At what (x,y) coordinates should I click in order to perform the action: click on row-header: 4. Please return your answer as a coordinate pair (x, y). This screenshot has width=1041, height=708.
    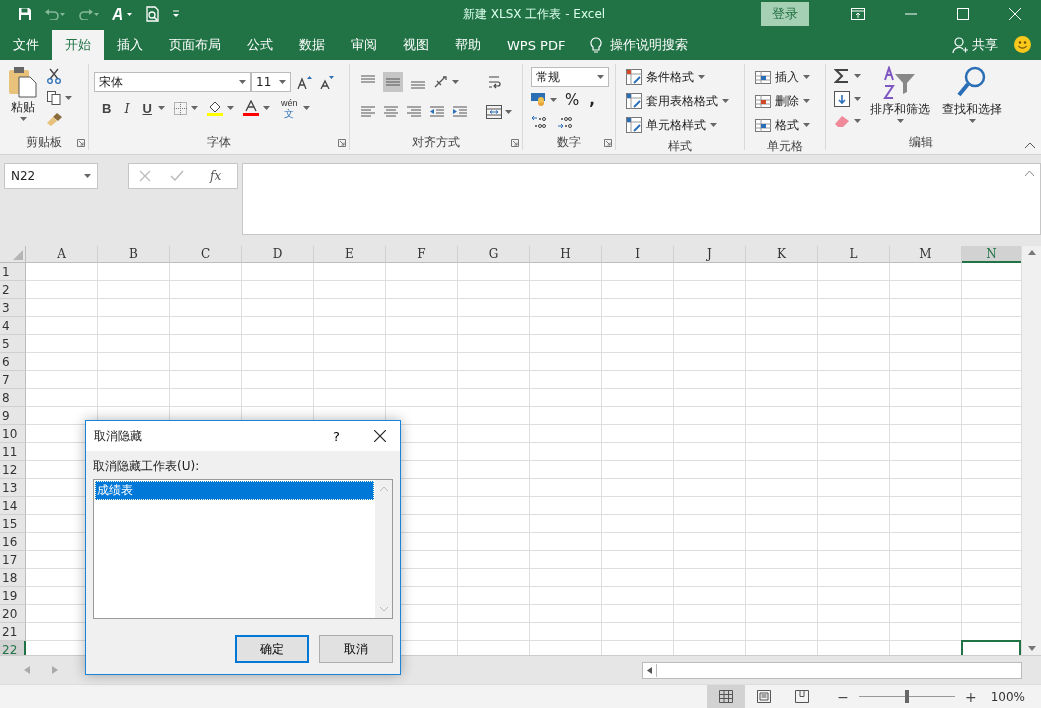
    Looking at the image, I should click on (13, 326).